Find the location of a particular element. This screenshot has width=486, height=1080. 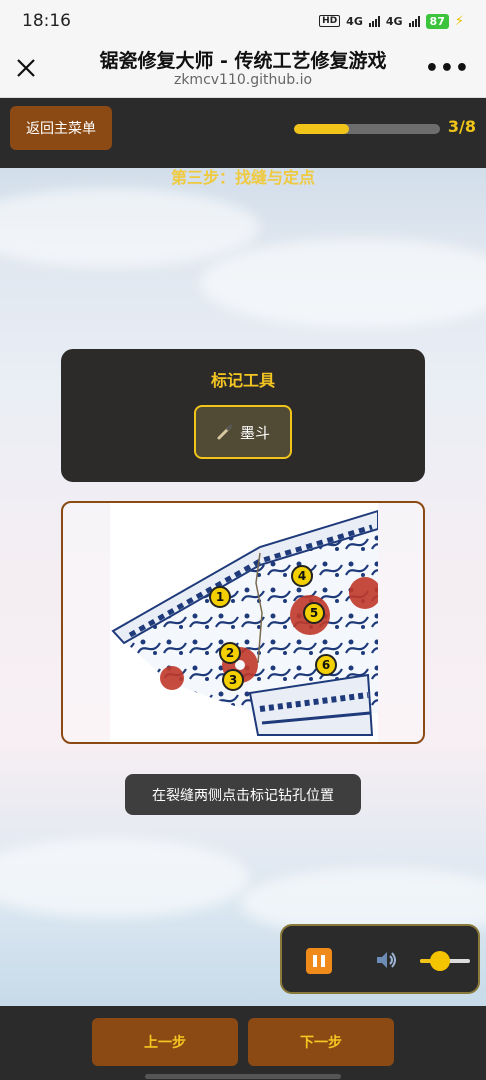

hd-badge: HD is located at coordinates (330, 21).